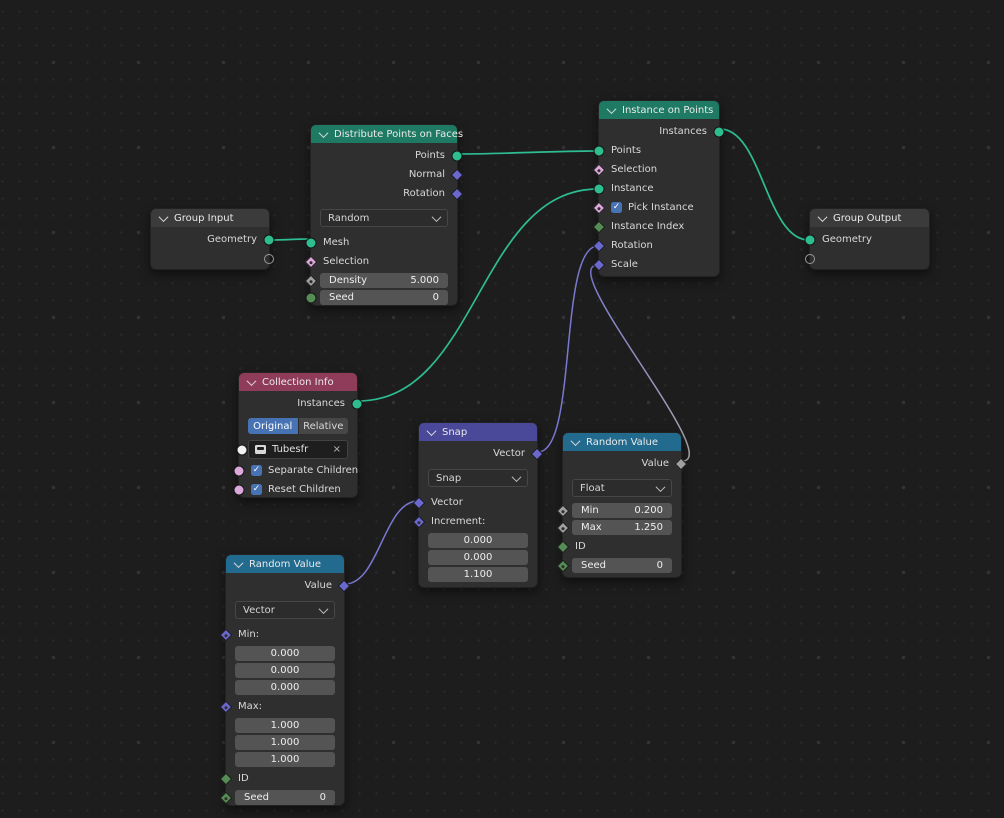 This screenshot has width=1004, height=818. I want to click on min-y-field: 0.000, so click(285, 670).